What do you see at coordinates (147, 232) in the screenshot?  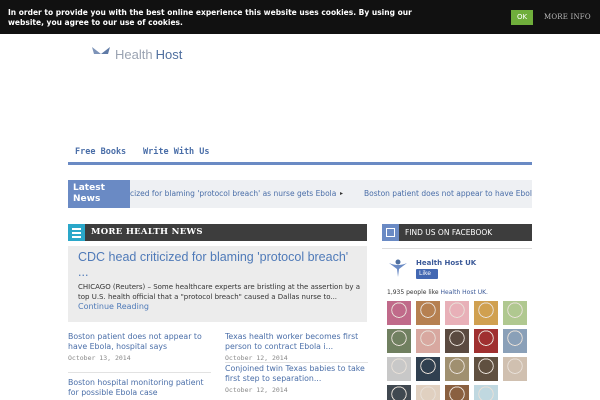 I see `section-title: MORE HEALTH NEWS` at bounding box center [147, 232].